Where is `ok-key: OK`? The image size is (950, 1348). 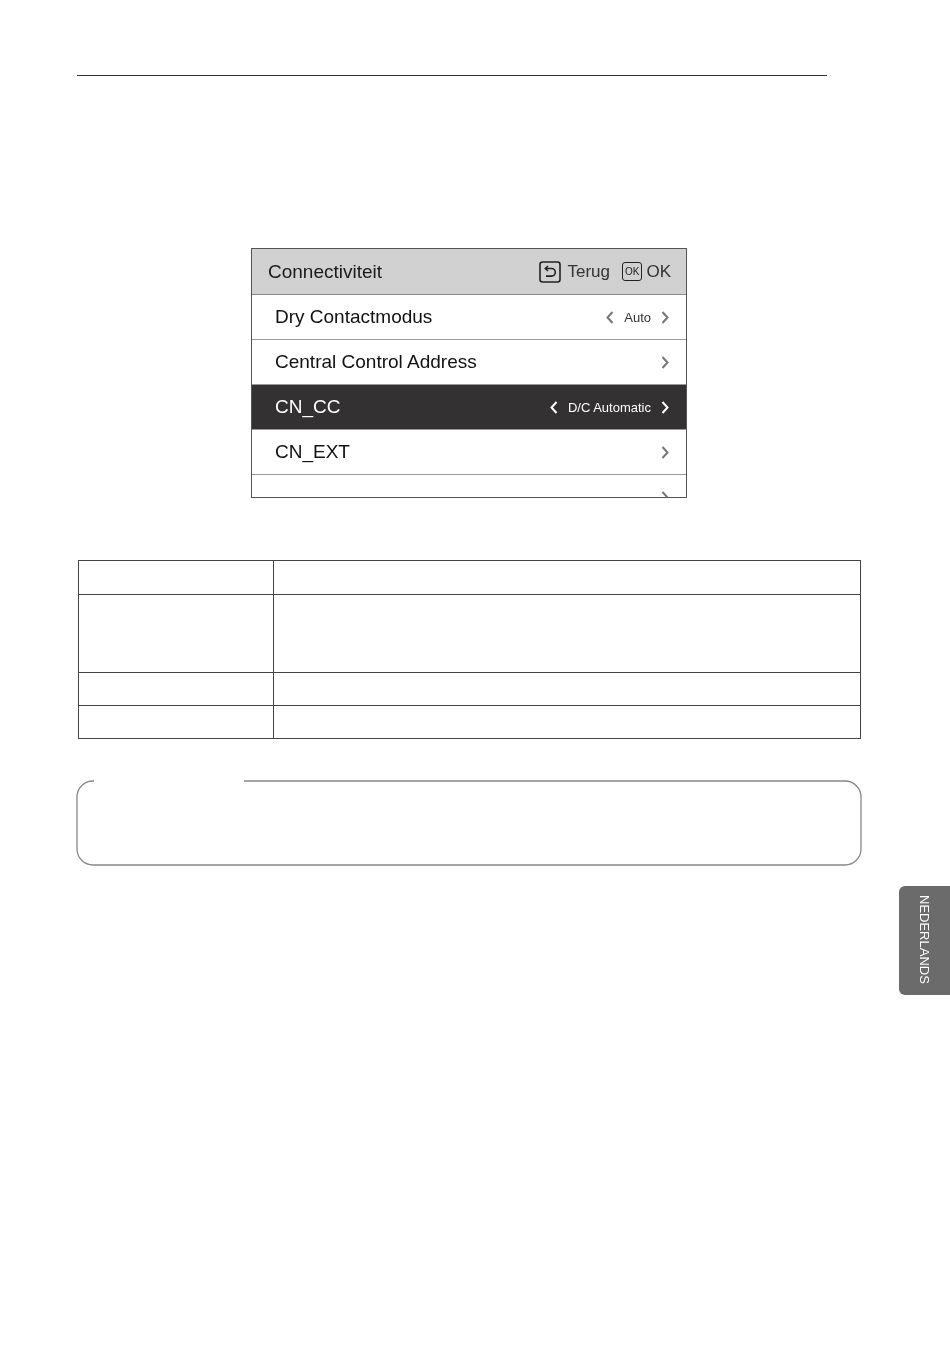
ok-key: OK is located at coordinates (632, 271).